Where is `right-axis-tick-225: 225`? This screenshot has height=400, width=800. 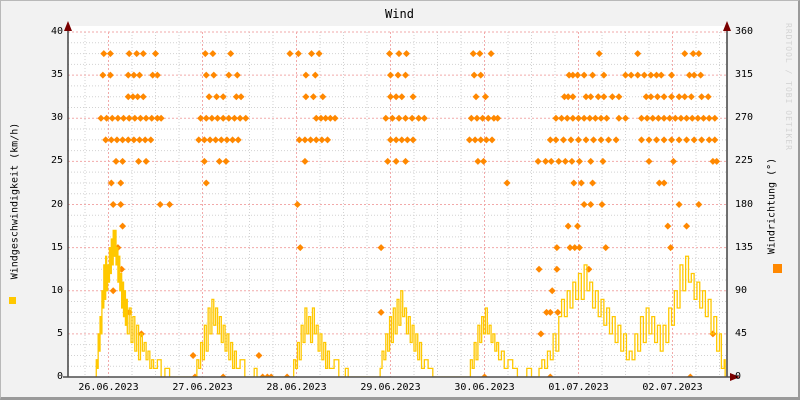
right-axis-tick-225: 225 is located at coordinates (744, 161).